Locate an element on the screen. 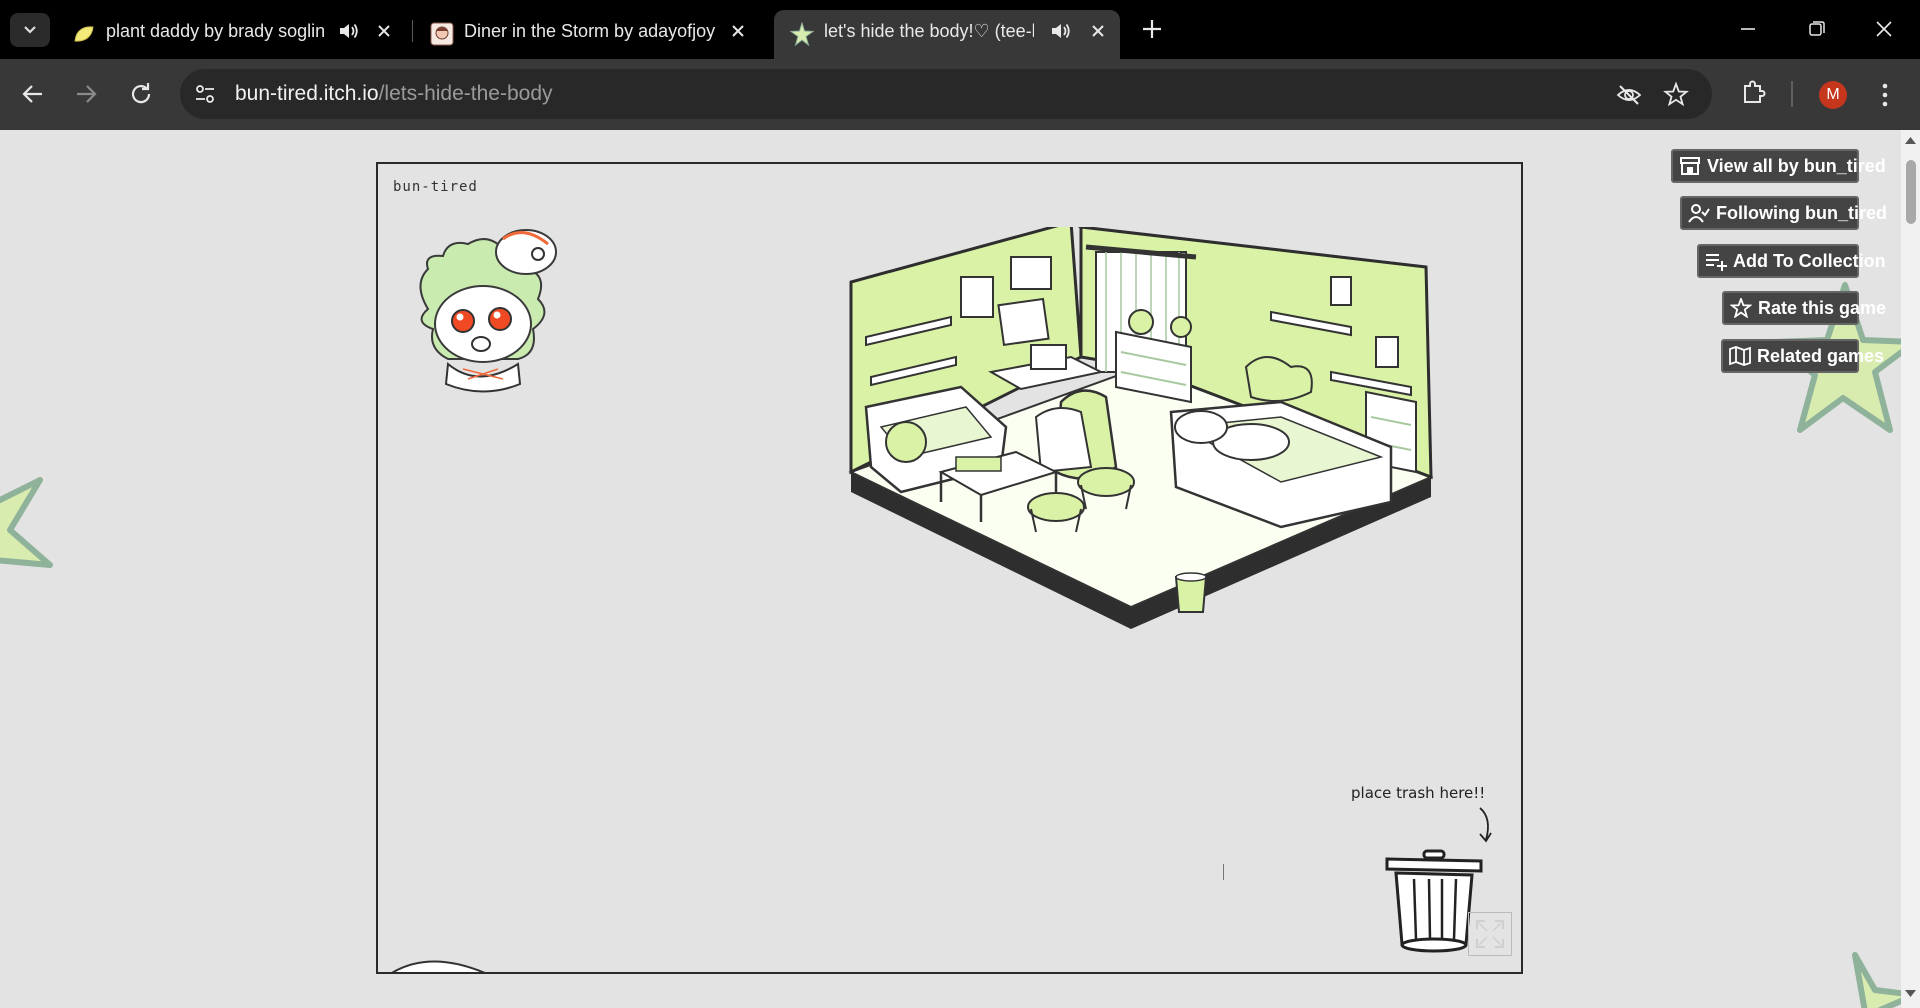 This screenshot has height=1008, width=1920. rate-game-label: Rate this game is located at coordinates (1822, 308).